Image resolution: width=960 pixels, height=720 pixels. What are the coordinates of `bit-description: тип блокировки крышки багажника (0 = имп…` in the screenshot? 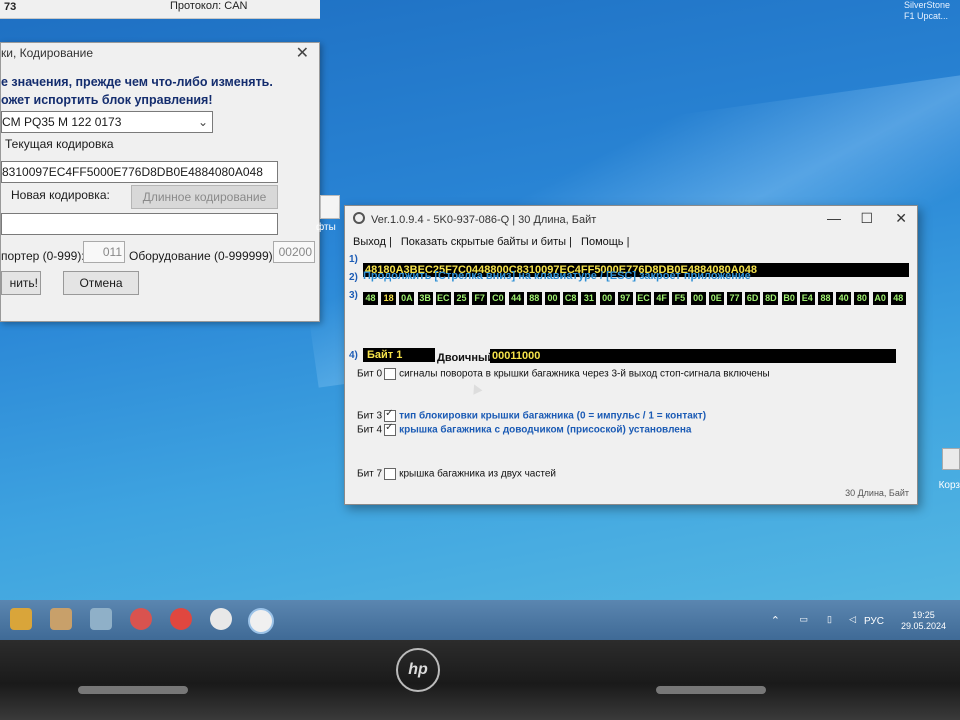 It's located at (553, 416).